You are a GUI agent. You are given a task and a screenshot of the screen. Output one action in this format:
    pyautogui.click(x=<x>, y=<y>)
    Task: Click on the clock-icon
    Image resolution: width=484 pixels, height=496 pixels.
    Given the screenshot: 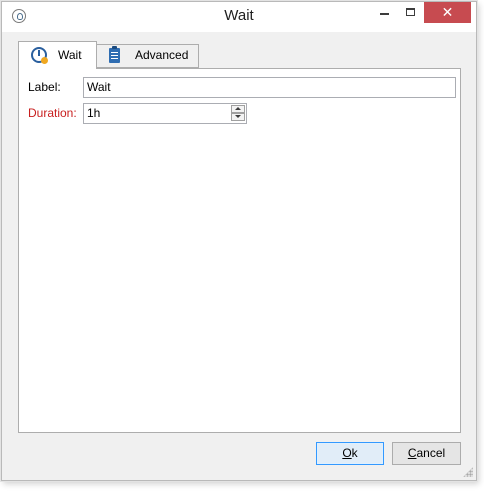 What is the action you would take?
    pyautogui.click(x=39, y=55)
    